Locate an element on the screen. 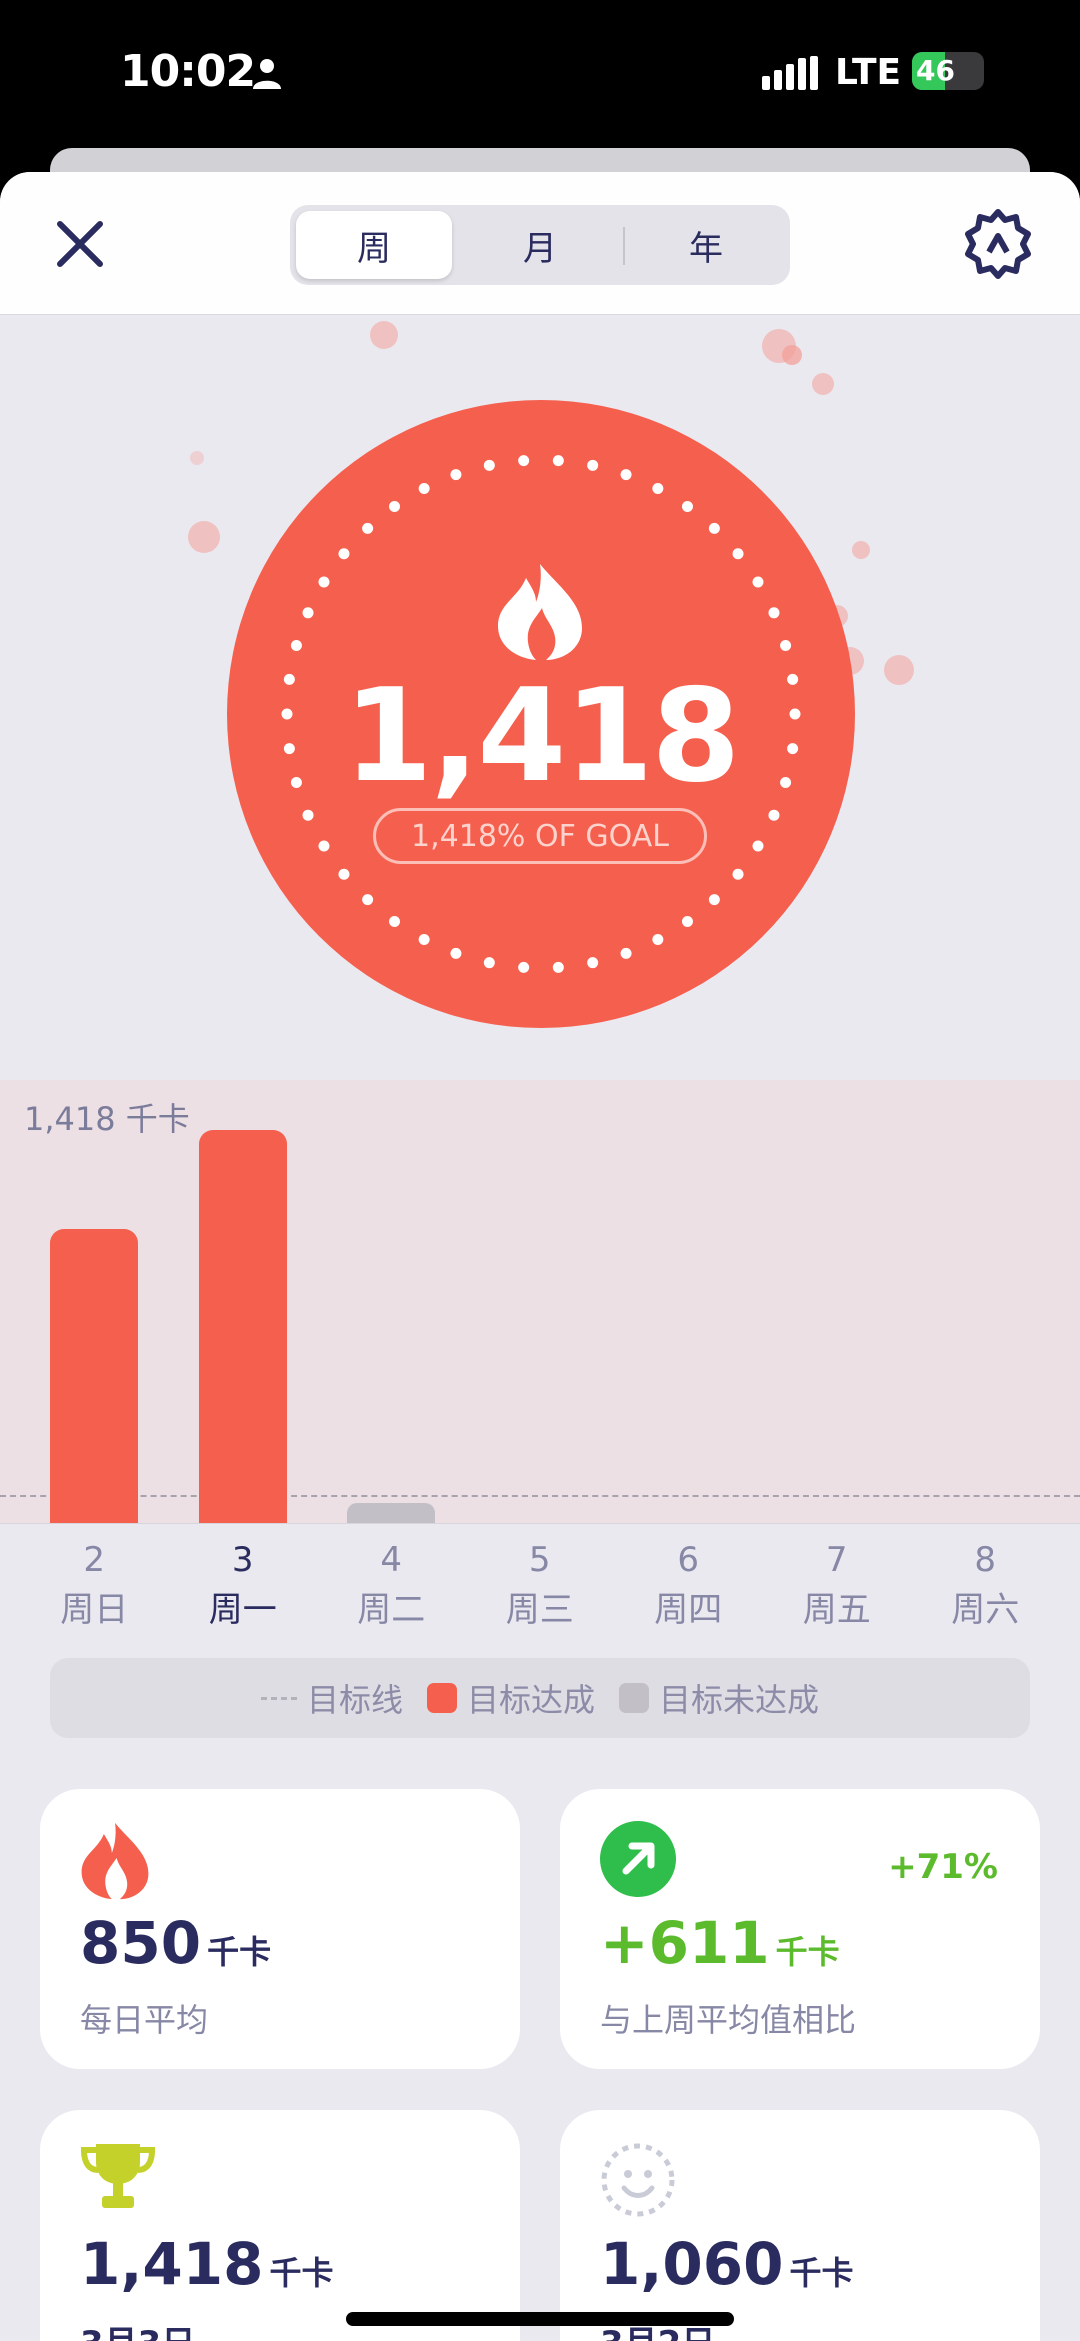 The image size is (1080, 2341). legend-goal-line: 目标线 is located at coordinates (331, 1698).